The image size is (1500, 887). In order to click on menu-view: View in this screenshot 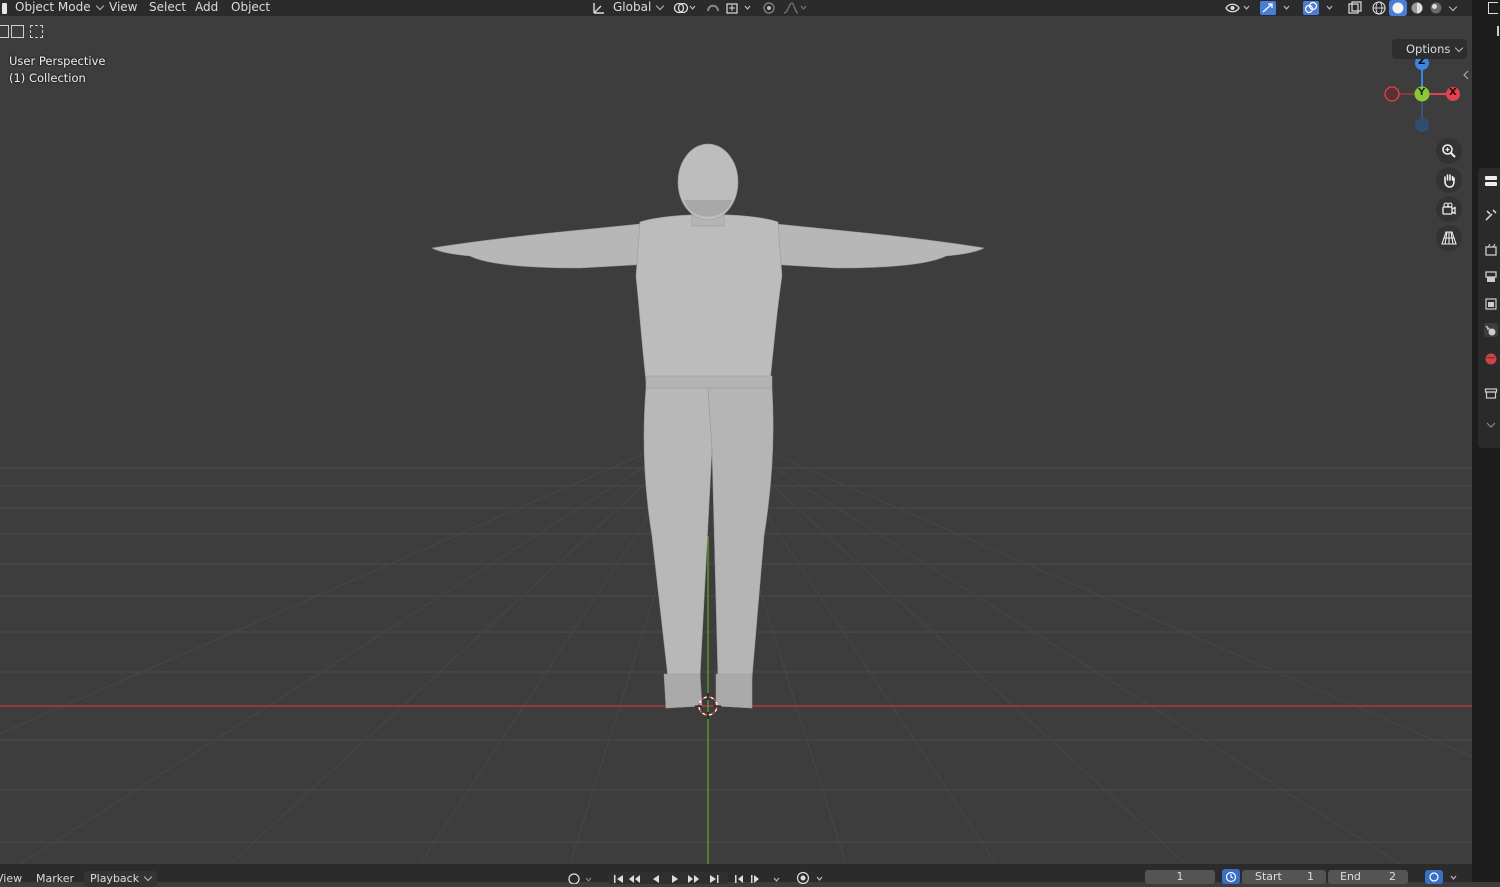, I will do `click(123, 8)`.